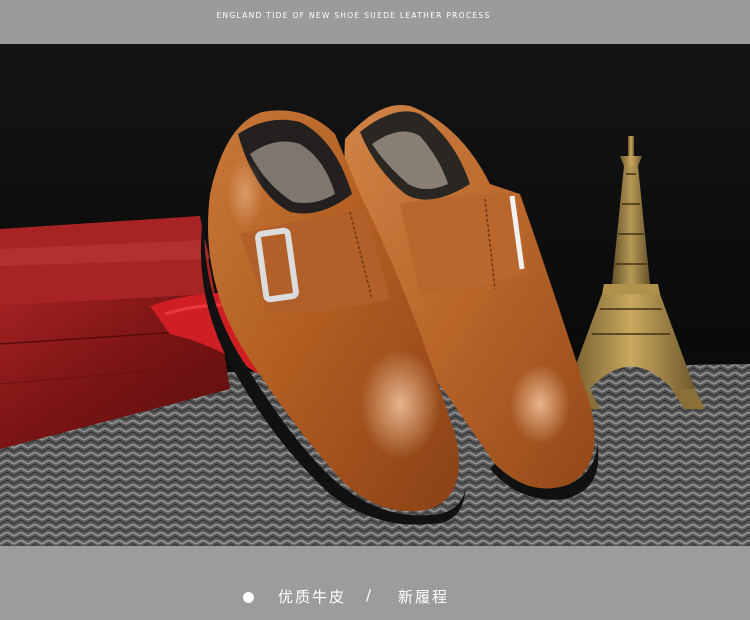  I want to click on feature-label-leather: 优质牛皮, so click(312, 597).